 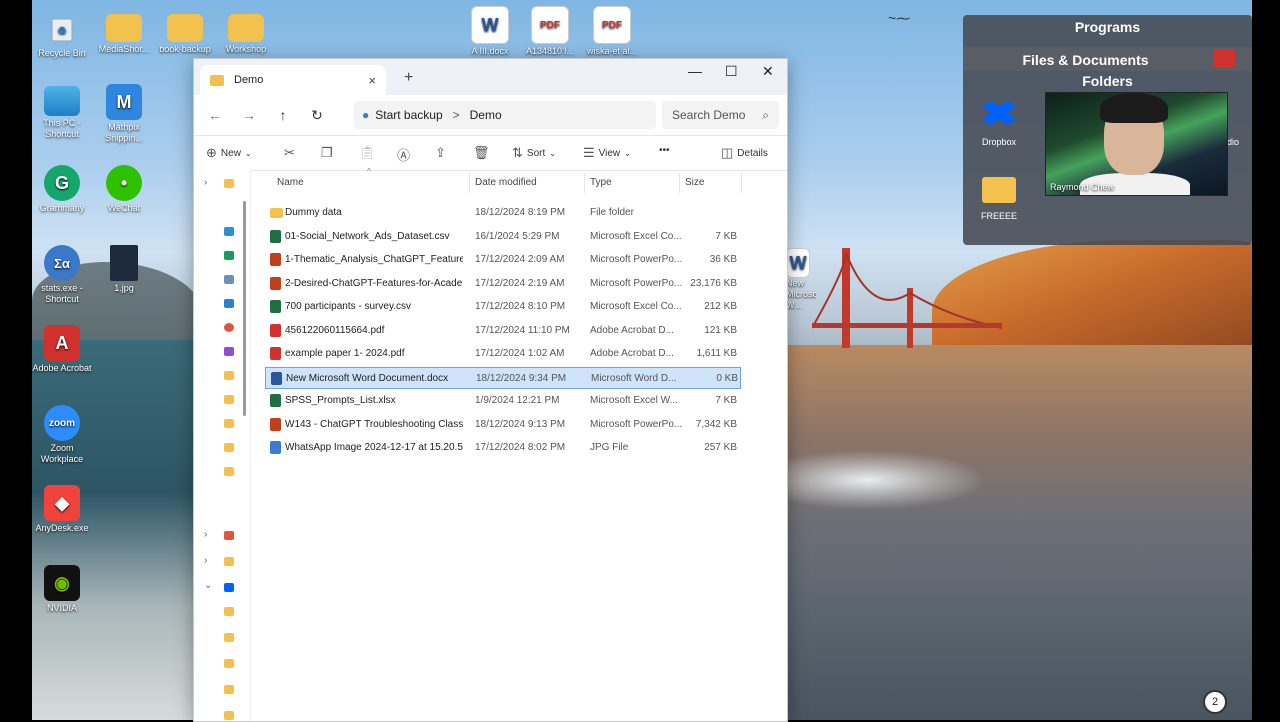 What do you see at coordinates (999, 124) in the screenshot?
I see `dropbox-shortcut: Dropbox` at bounding box center [999, 124].